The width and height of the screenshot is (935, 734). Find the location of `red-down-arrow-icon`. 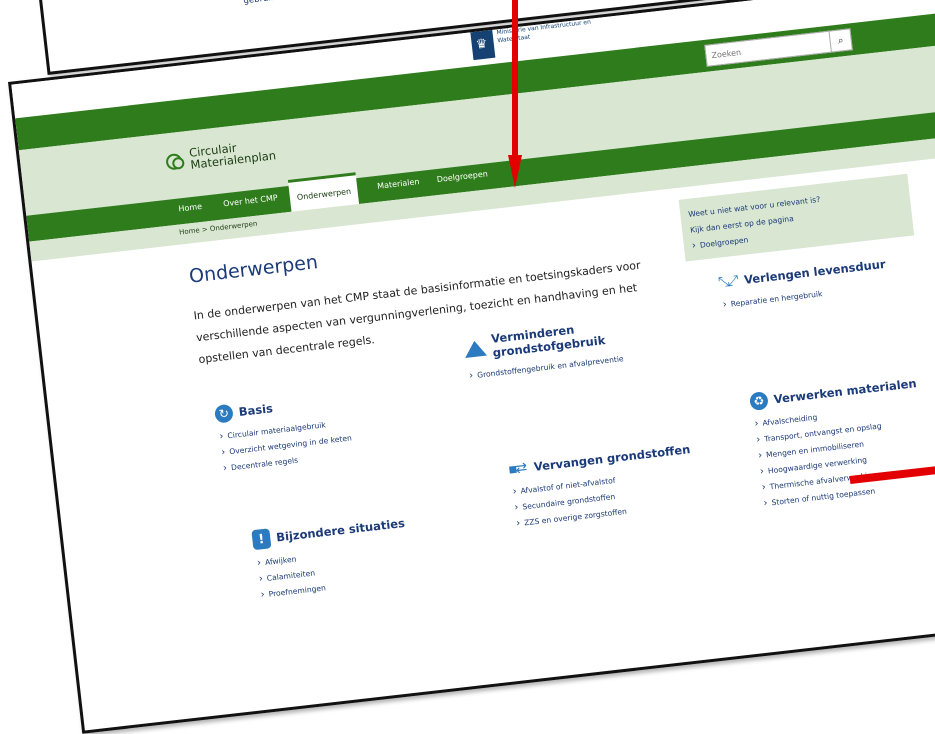

red-down-arrow-icon is located at coordinates (515, 94).